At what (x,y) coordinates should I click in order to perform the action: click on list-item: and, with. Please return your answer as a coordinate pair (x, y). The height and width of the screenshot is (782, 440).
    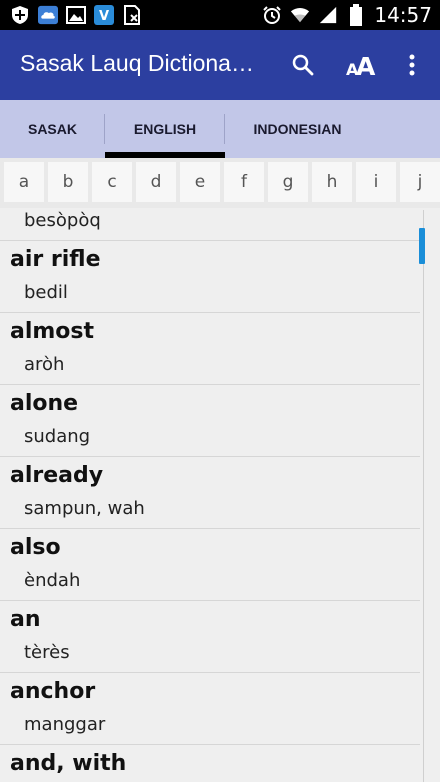
    Looking at the image, I should click on (210, 763).